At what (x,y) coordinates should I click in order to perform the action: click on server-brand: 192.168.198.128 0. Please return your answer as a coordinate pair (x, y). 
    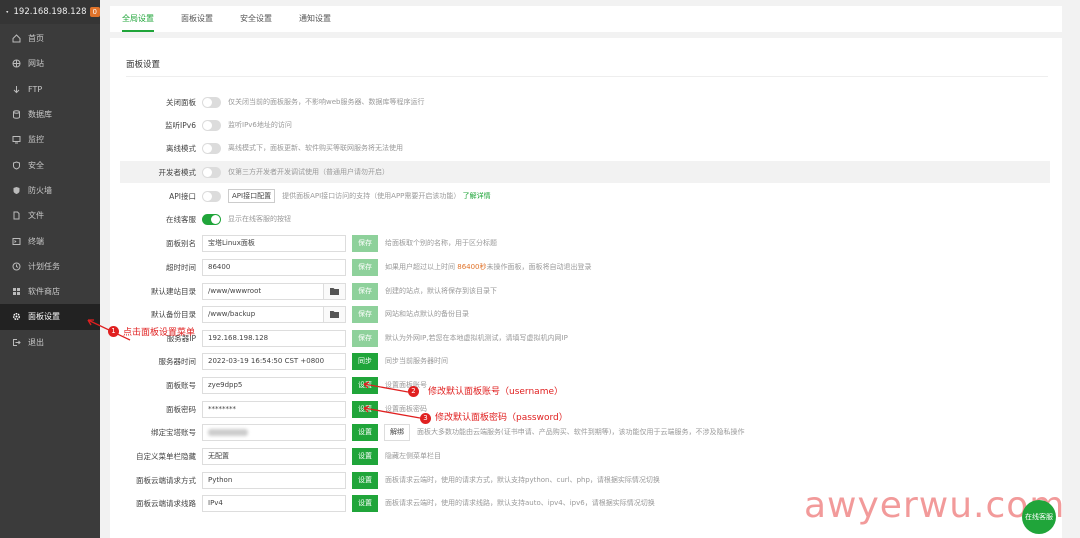
    Looking at the image, I should click on (50, 12).